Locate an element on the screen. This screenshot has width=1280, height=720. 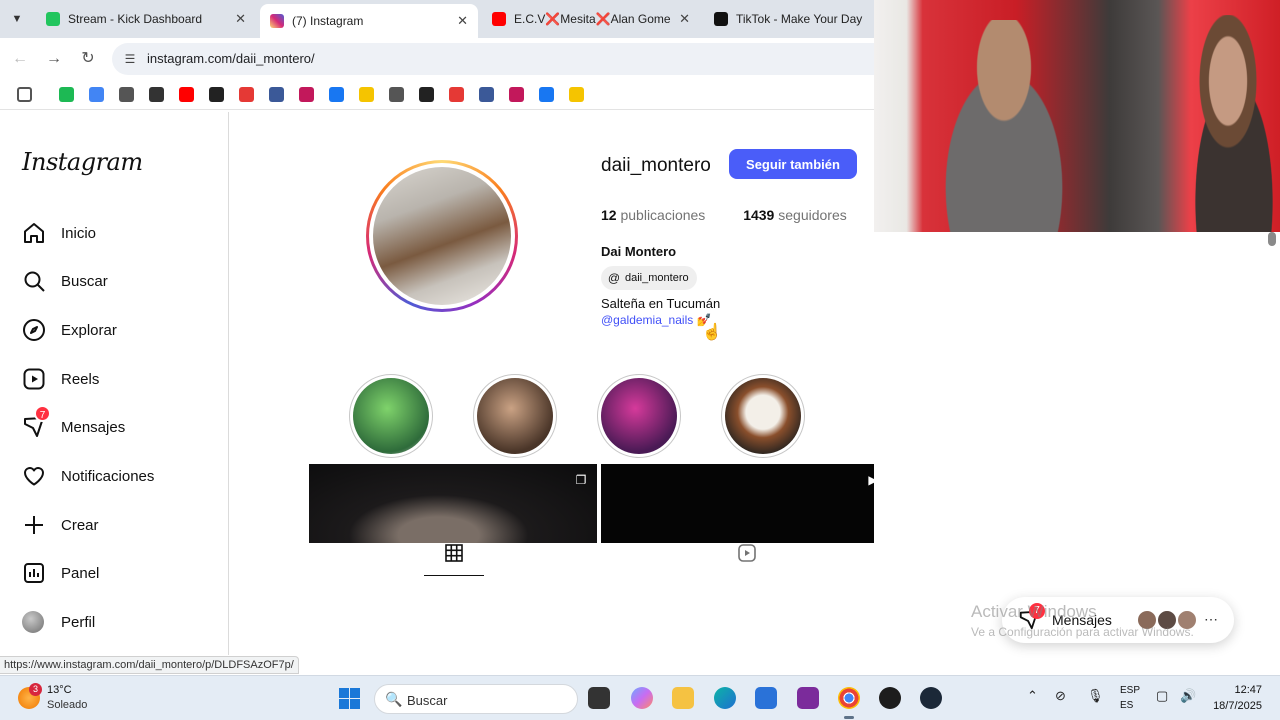
tab-posts is located at coordinates (454, 558).